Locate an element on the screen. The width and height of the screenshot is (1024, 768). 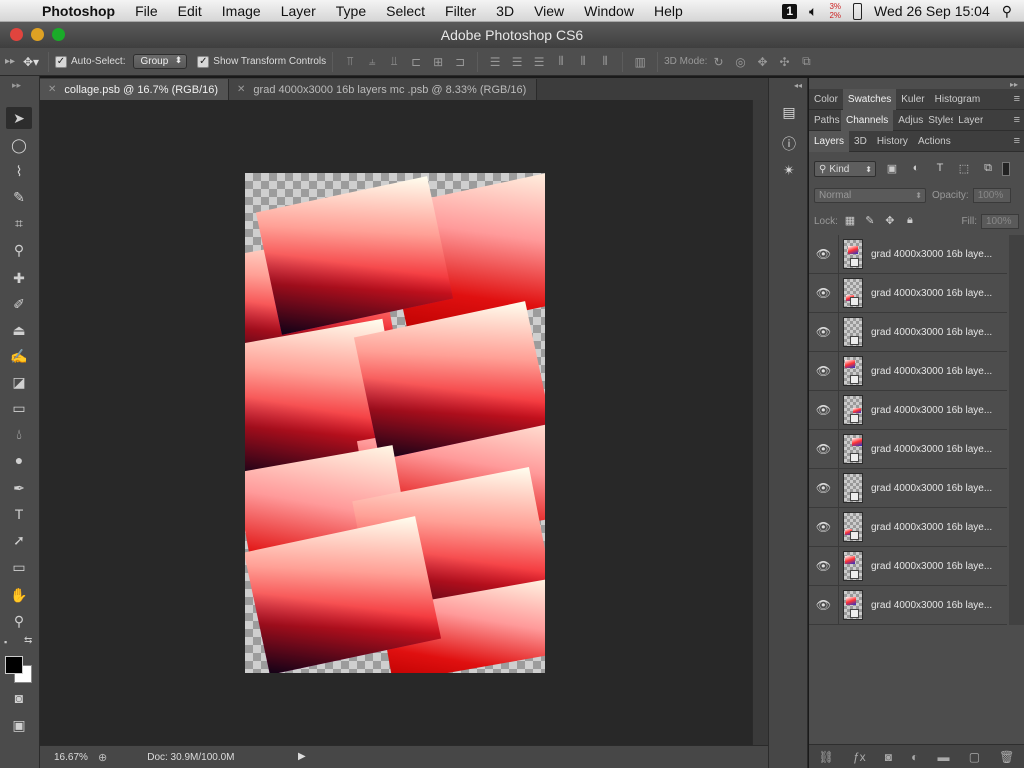
distribute-bottom-icon: ☰ is located at coordinates (539, 62).